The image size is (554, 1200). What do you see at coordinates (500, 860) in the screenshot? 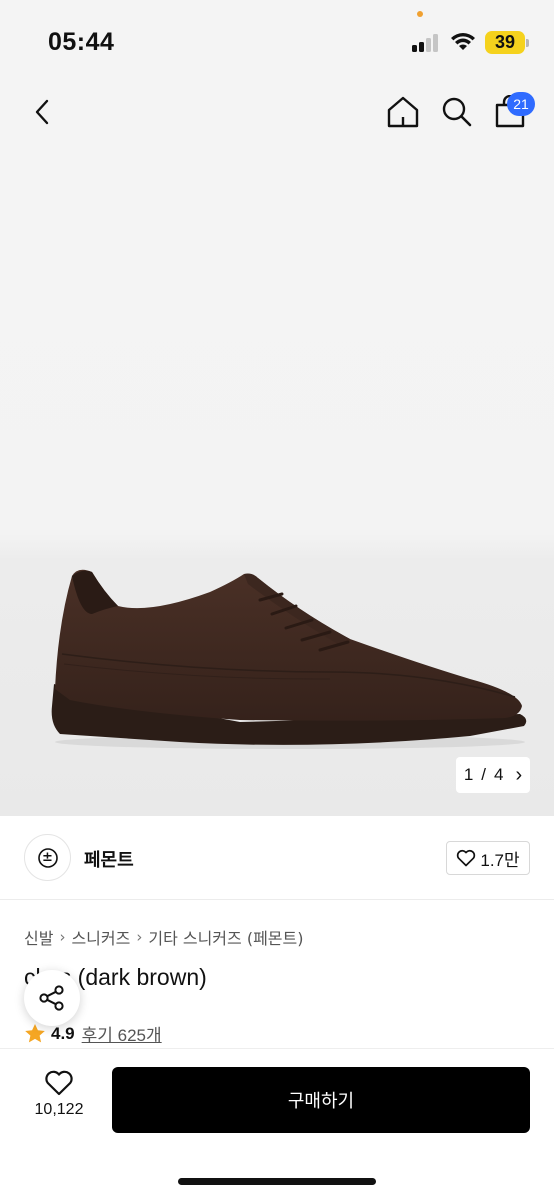
I see `brand-like-count: 1.7만` at bounding box center [500, 860].